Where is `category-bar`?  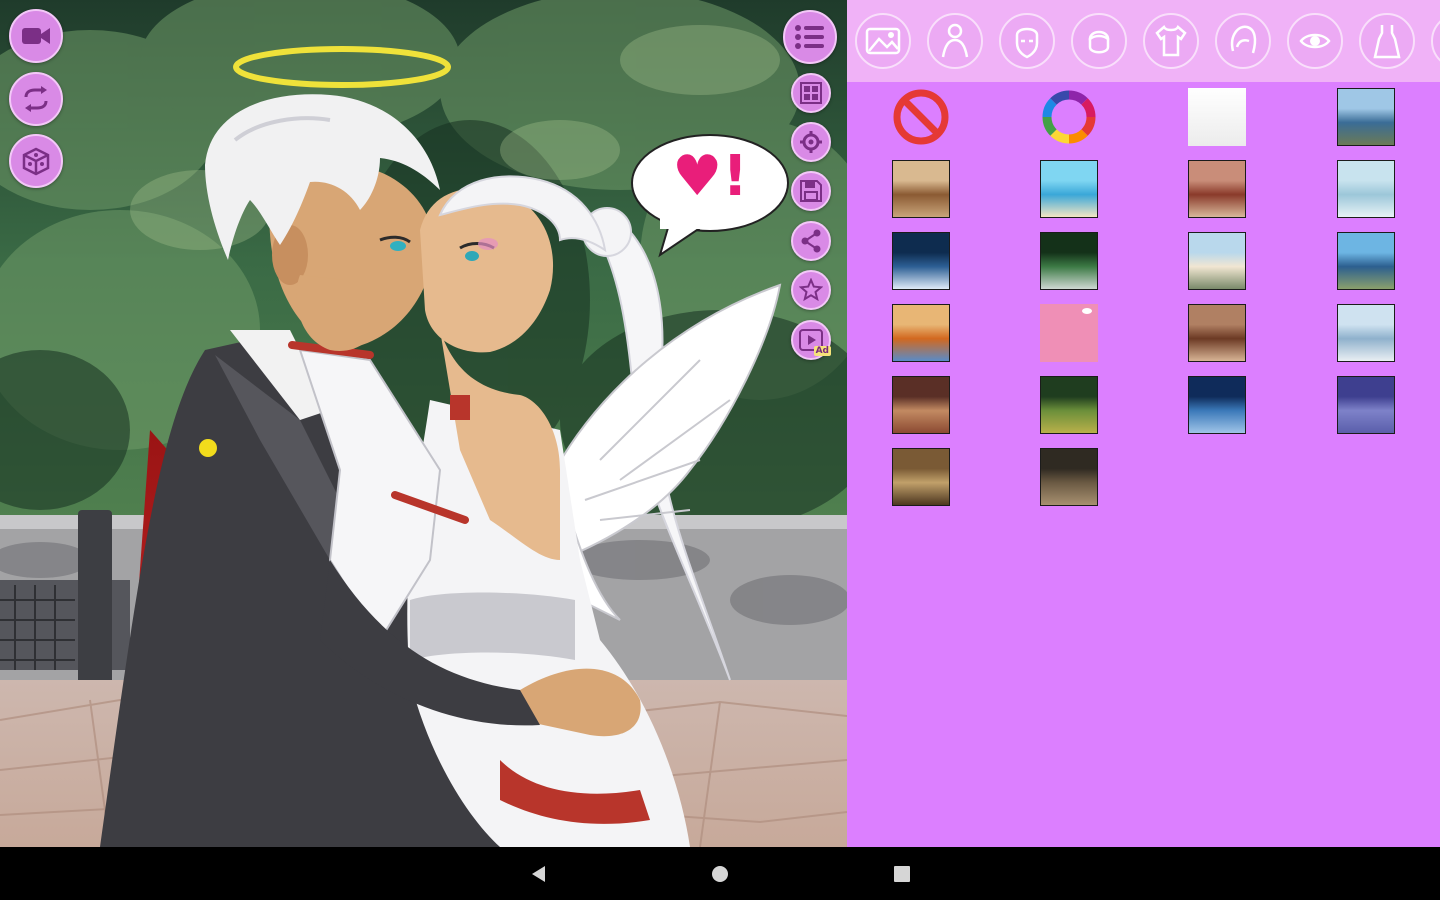 category-bar is located at coordinates (1143, 41).